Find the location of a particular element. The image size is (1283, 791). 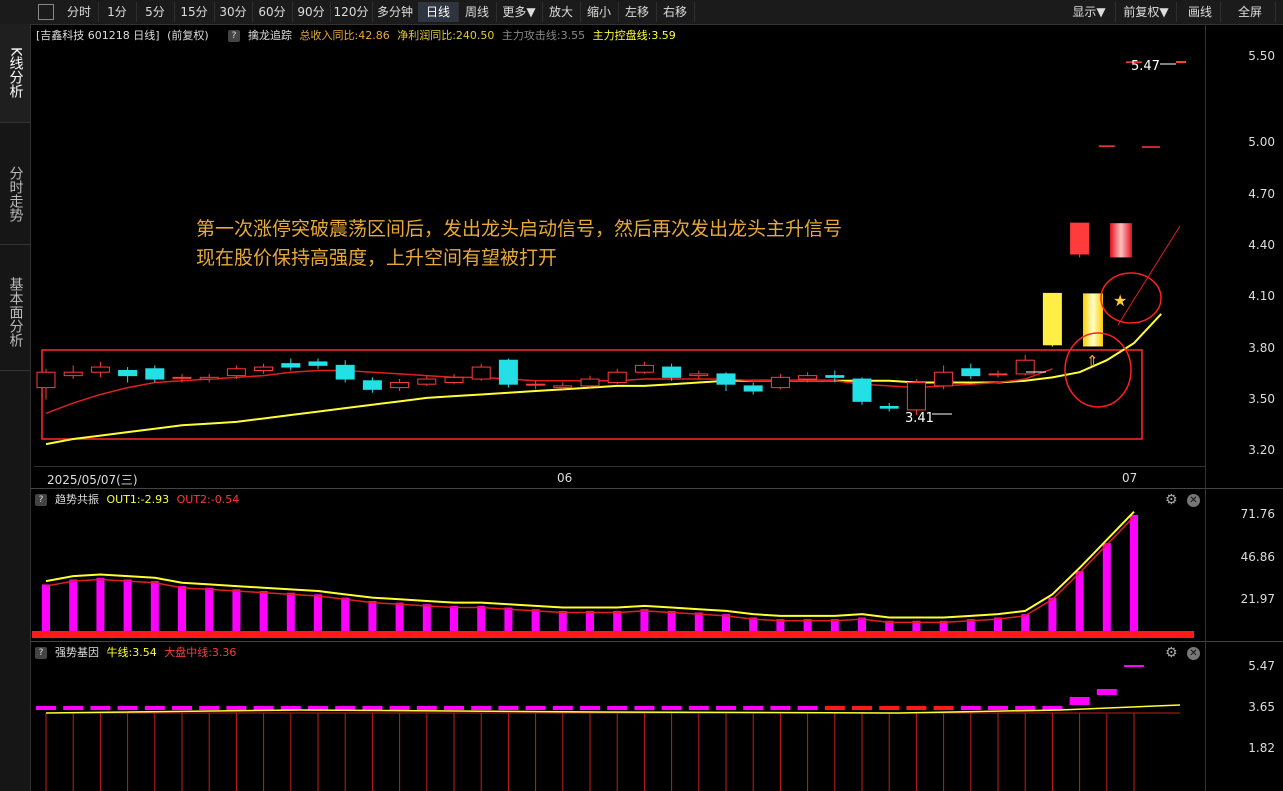

panel2-info: 趋势共振 OUT1:-2.93 OUT2:-0.54 is located at coordinates (147, 500).